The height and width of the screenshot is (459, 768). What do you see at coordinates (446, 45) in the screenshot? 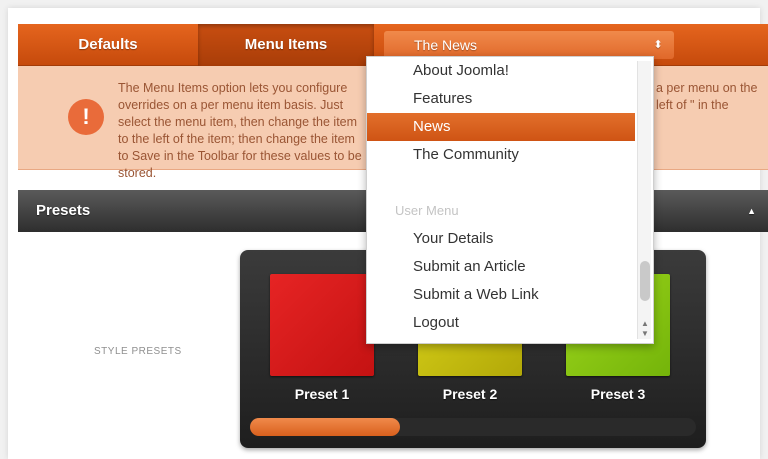
I see `menu-item-select-value: The News` at bounding box center [446, 45].